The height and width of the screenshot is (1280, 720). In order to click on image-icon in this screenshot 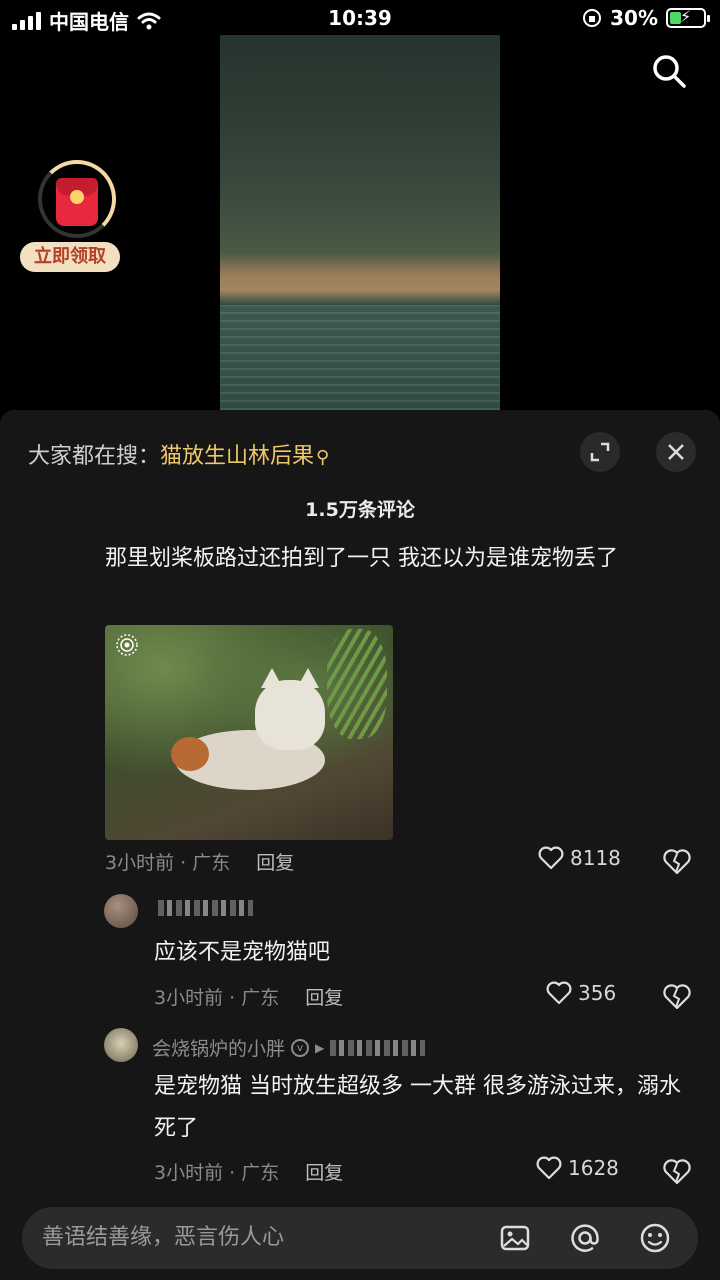, I will do `click(515, 1238)`.